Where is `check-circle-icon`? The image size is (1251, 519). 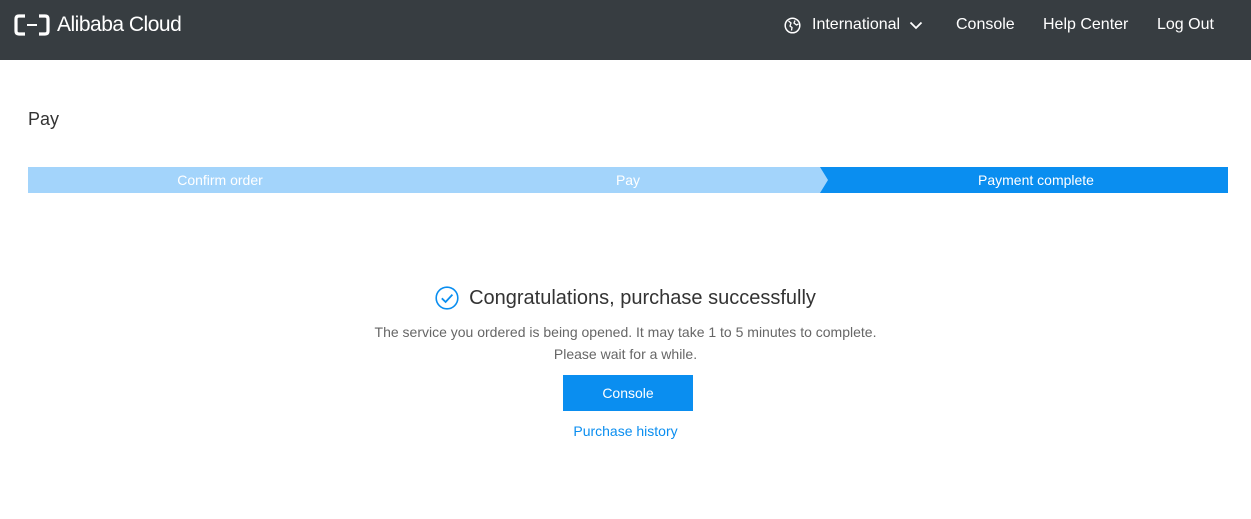 check-circle-icon is located at coordinates (447, 298).